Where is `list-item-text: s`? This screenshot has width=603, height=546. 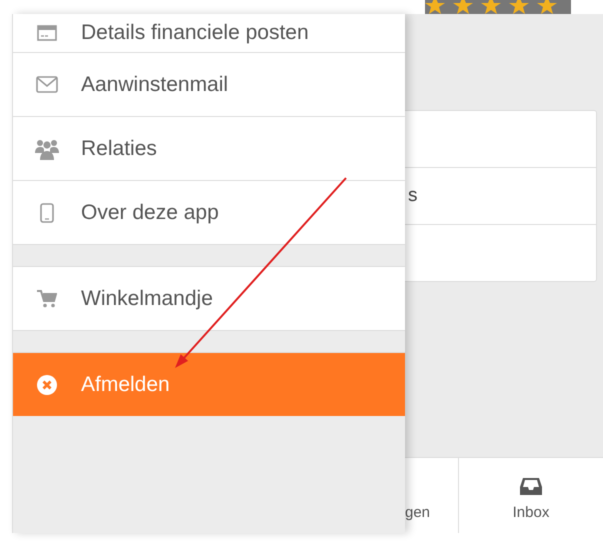 list-item-text: s is located at coordinates (413, 196).